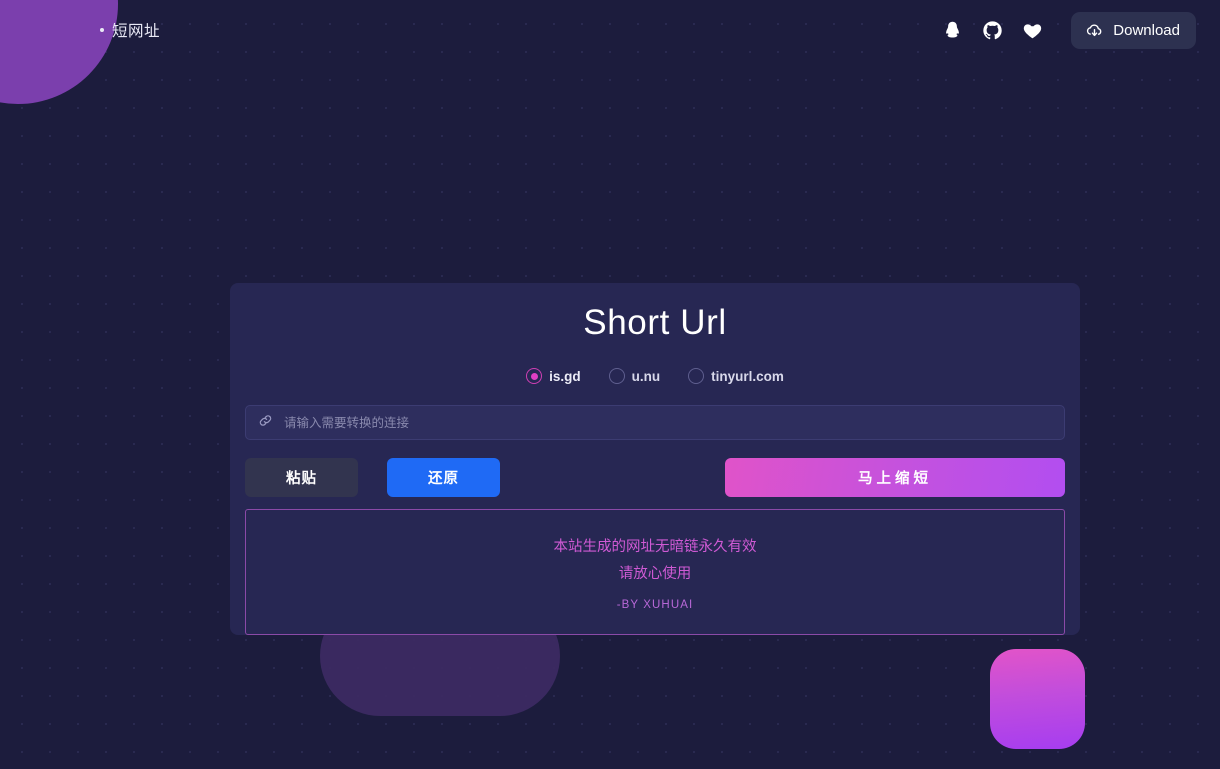 The image size is (1220, 769). What do you see at coordinates (696, 376) in the screenshot?
I see `radio-icon-tinyurl` at bounding box center [696, 376].